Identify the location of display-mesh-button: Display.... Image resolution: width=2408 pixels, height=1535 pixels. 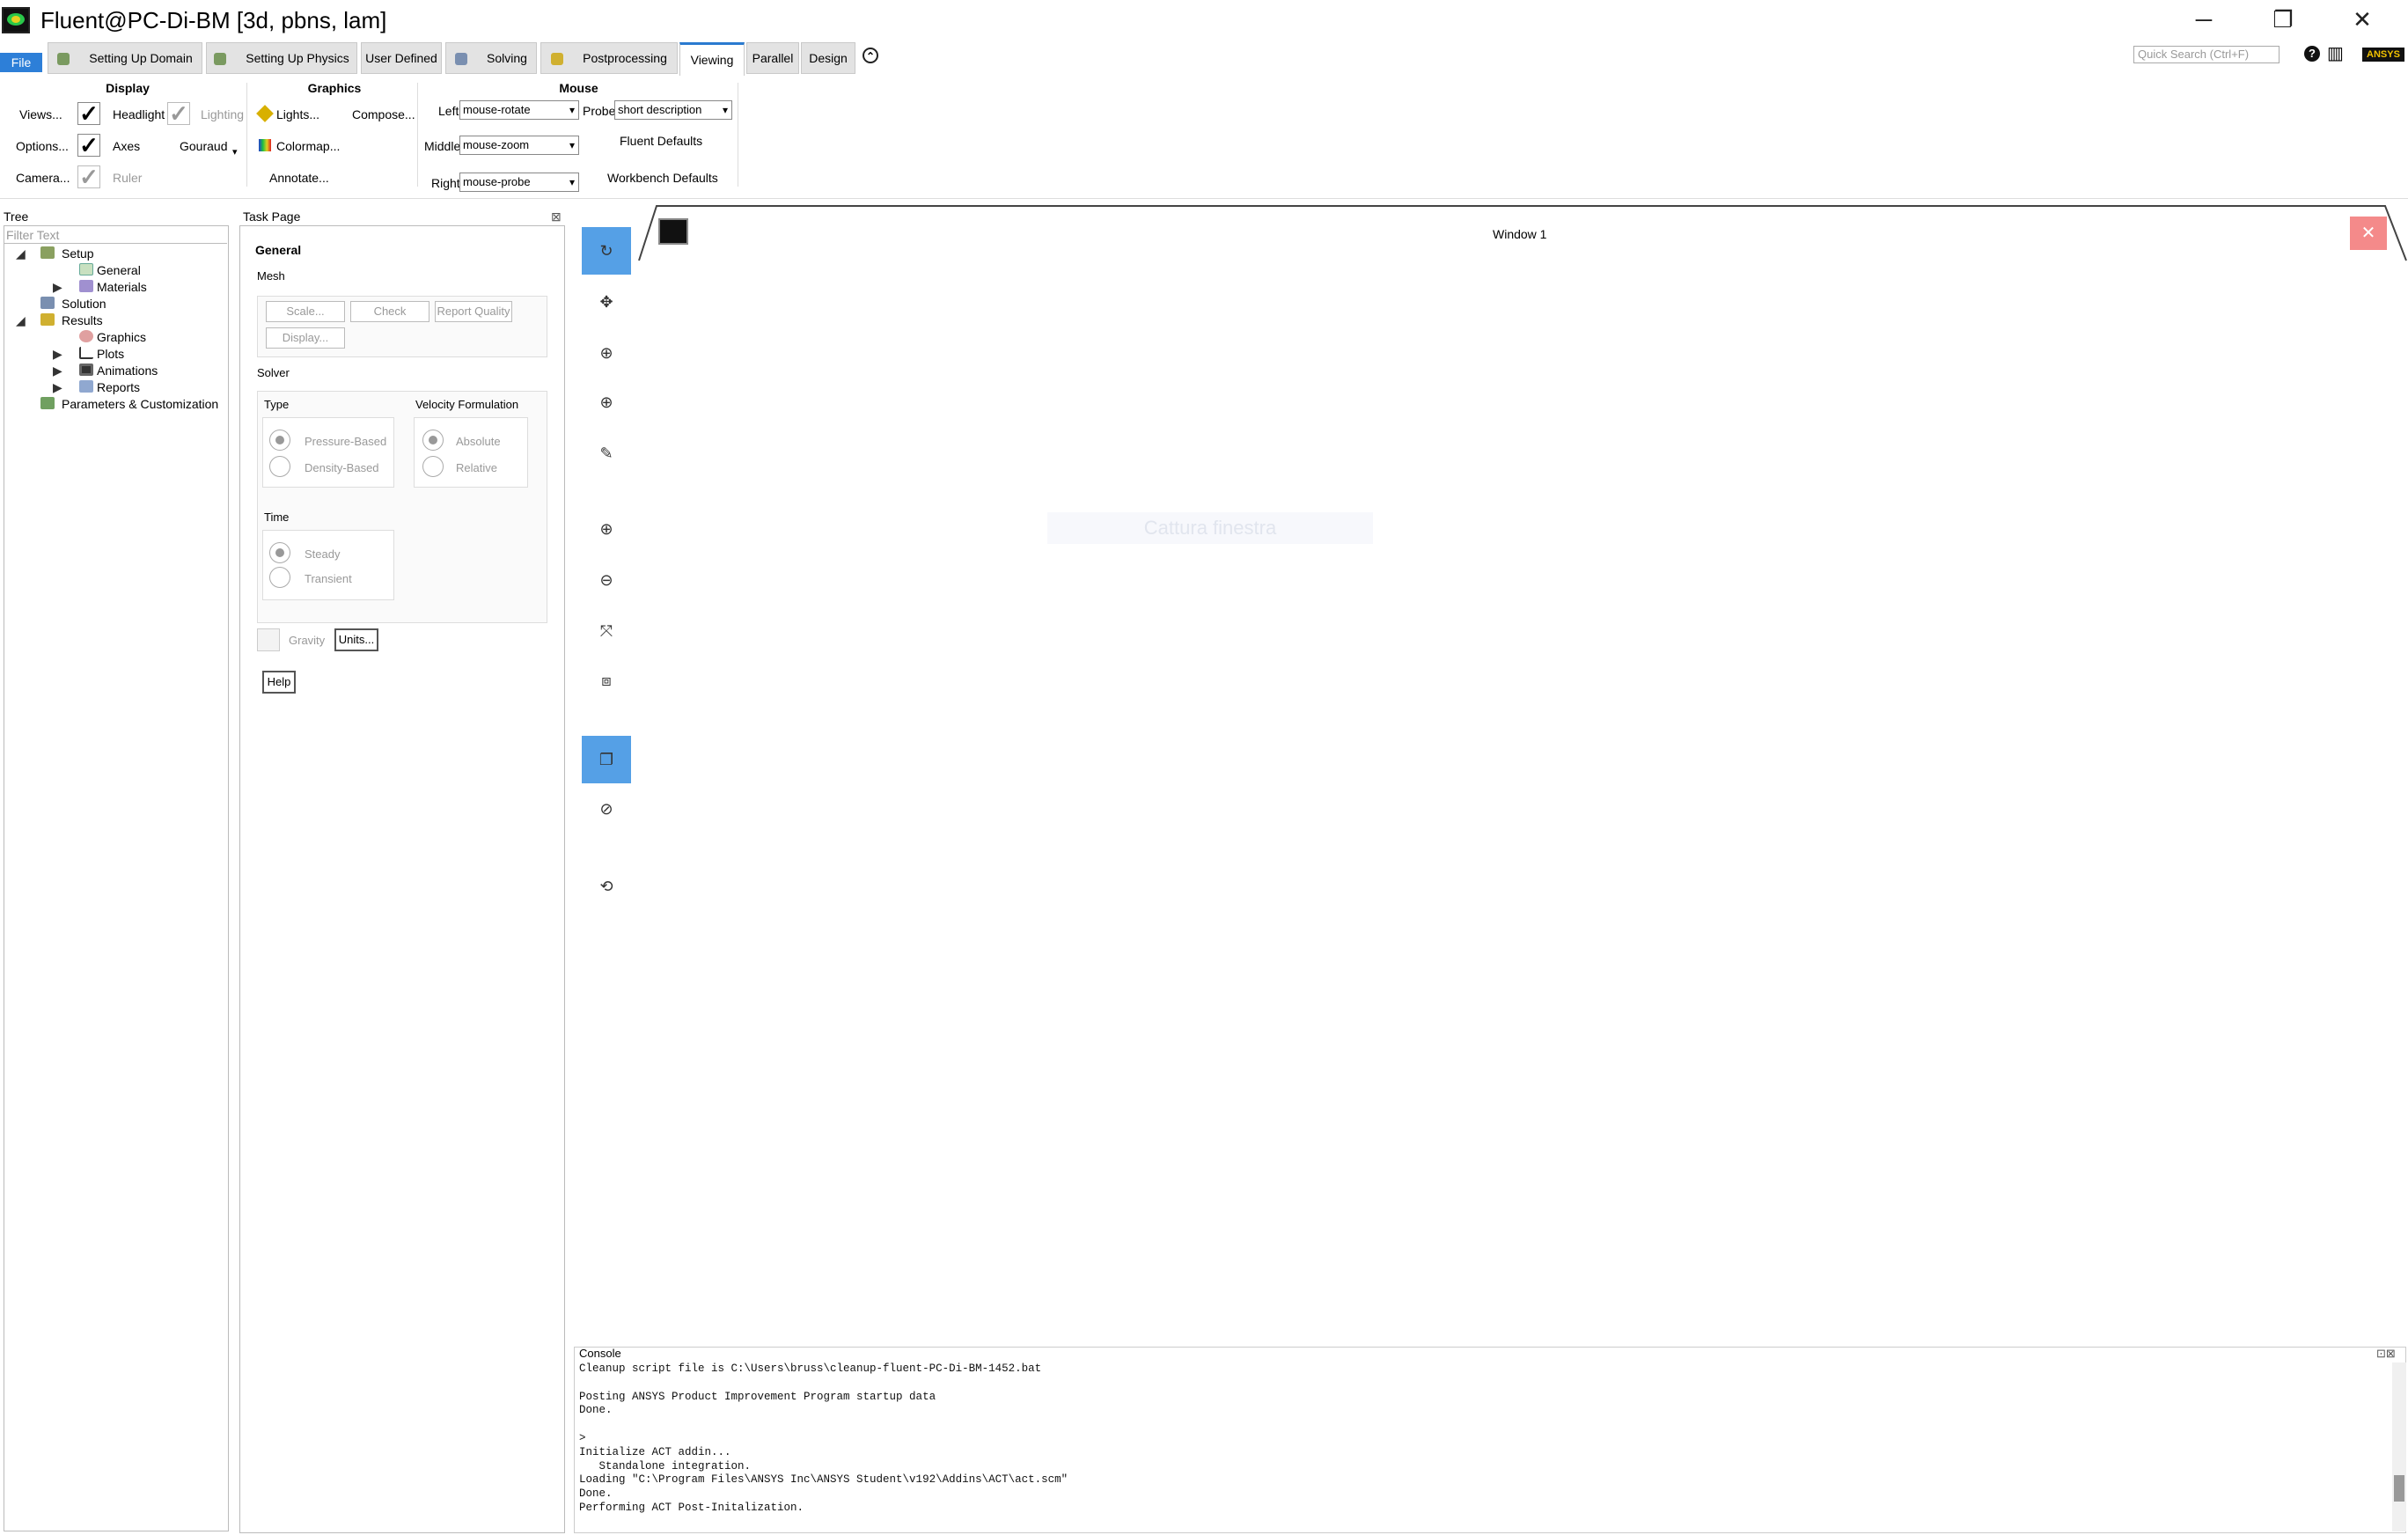
(305, 338).